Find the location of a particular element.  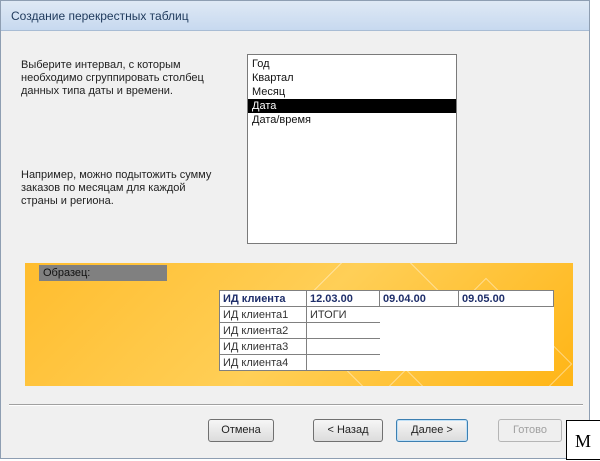

window-title: Создание перекрестных таблиц is located at coordinates (100, 16).